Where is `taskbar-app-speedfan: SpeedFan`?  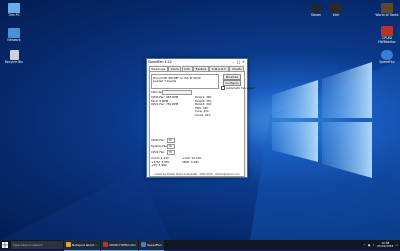
taskbar-app-speedfan: SpeedFan is located at coordinates (151, 245).